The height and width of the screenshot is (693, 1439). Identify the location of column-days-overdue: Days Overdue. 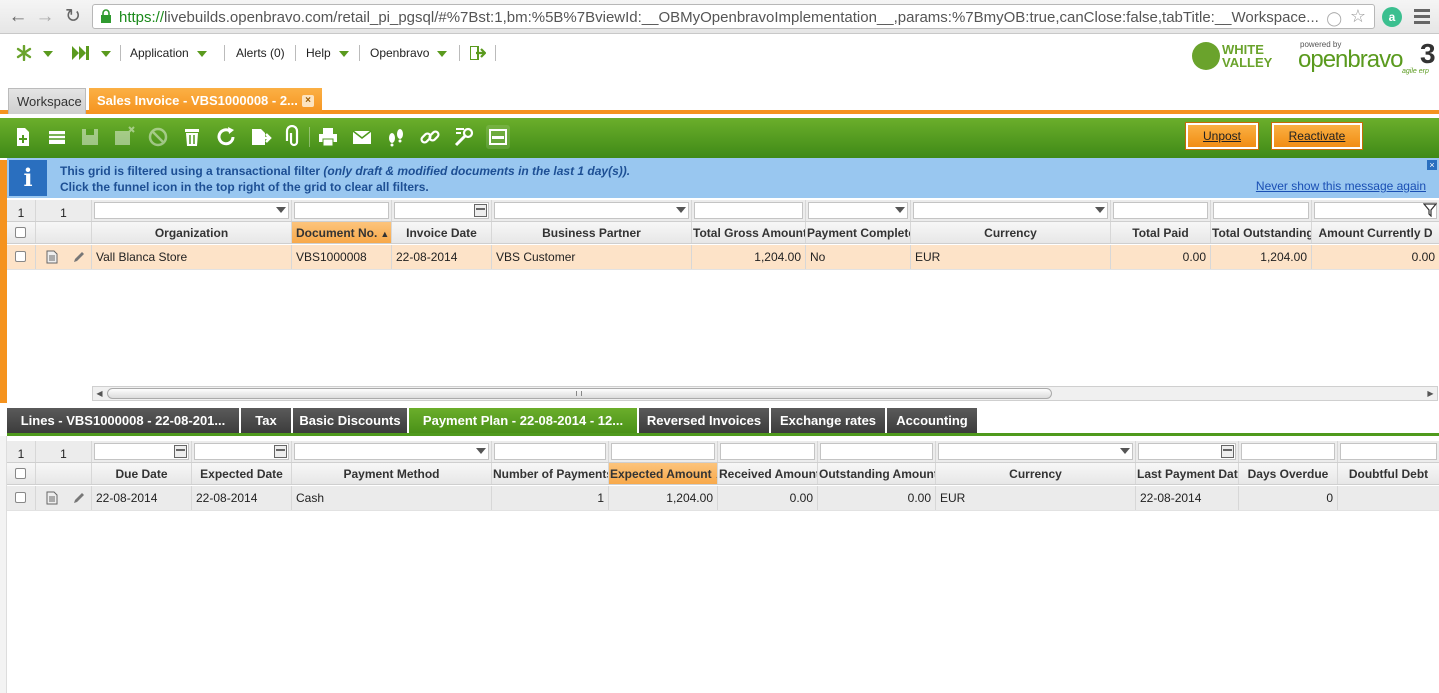
(1288, 473).